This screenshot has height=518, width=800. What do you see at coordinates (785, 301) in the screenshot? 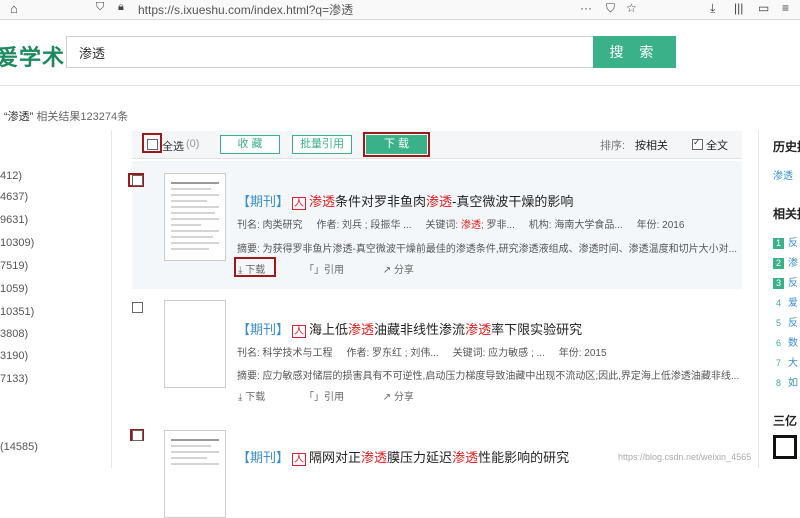
I see `related-item: 4爱` at bounding box center [785, 301].